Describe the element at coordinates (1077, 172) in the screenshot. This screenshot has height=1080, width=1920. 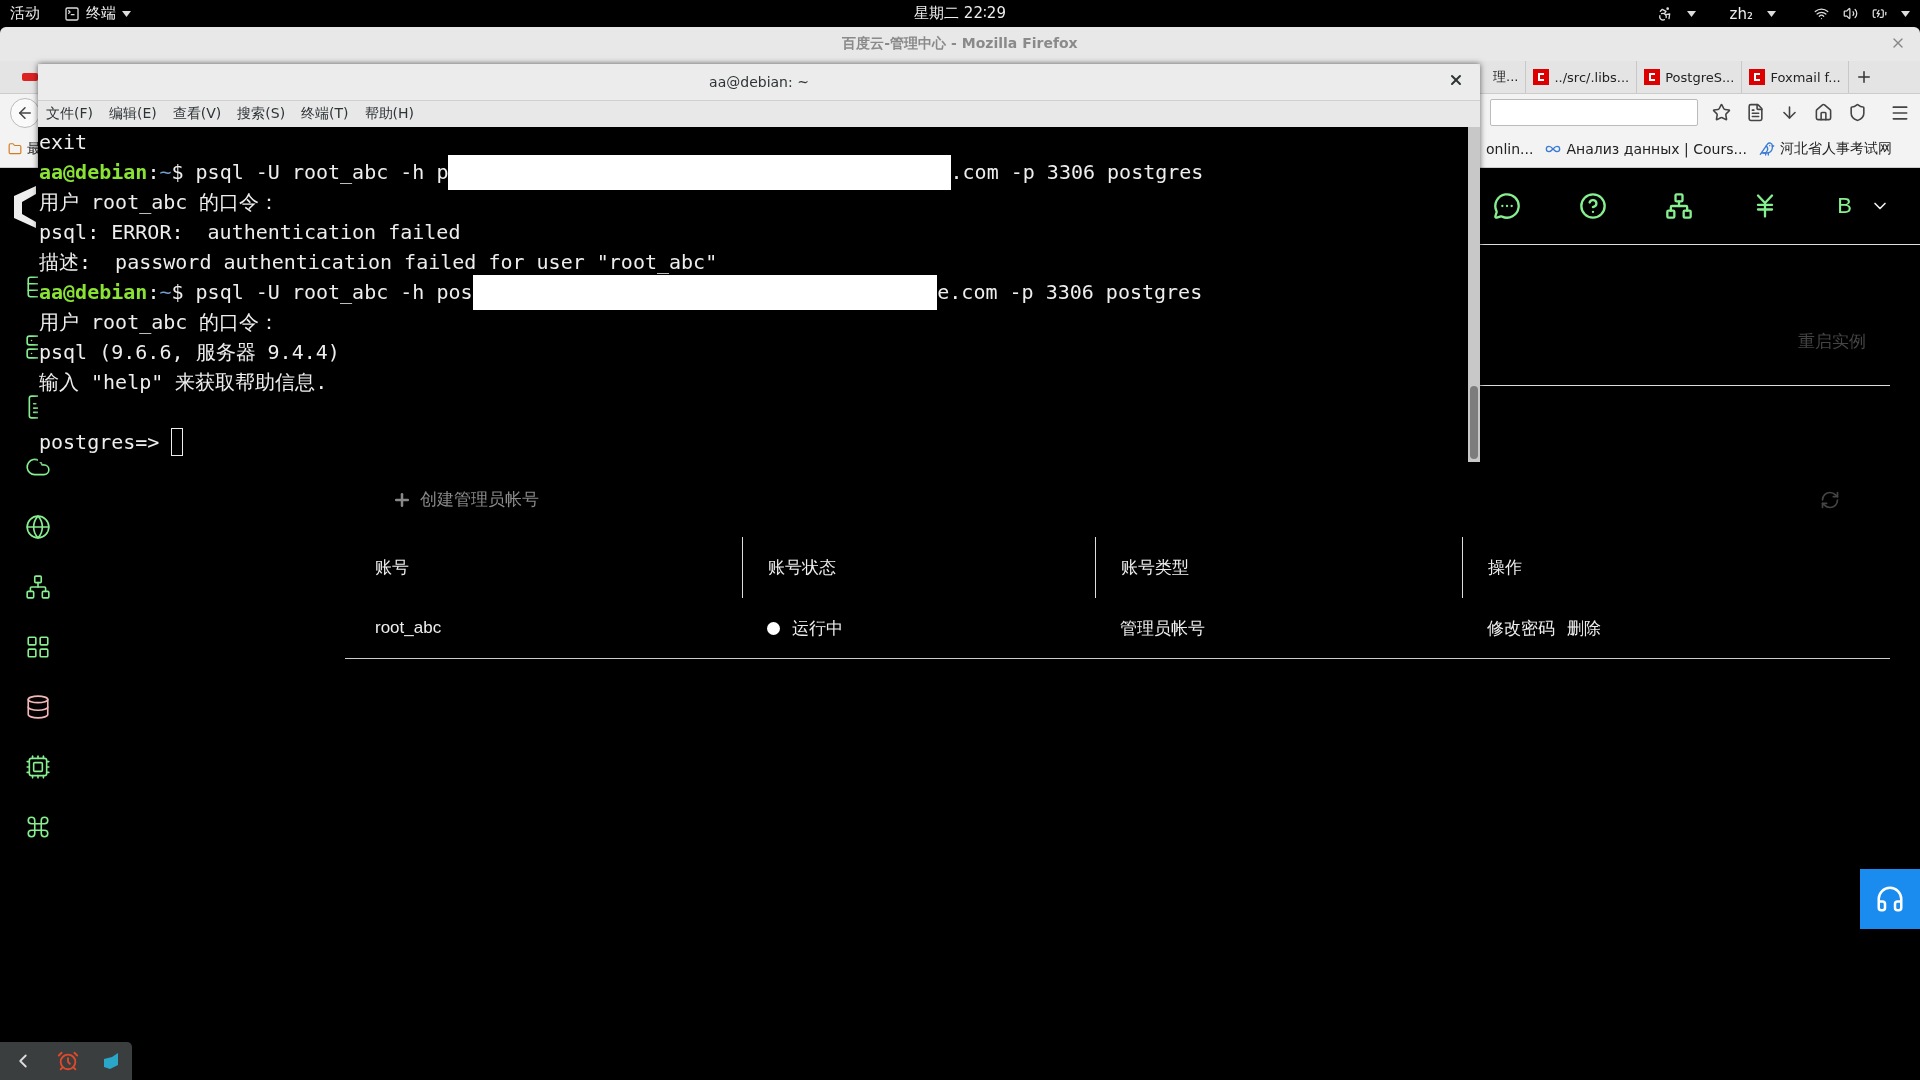
I see `command-text: .com -p 3306 postgres` at that location.